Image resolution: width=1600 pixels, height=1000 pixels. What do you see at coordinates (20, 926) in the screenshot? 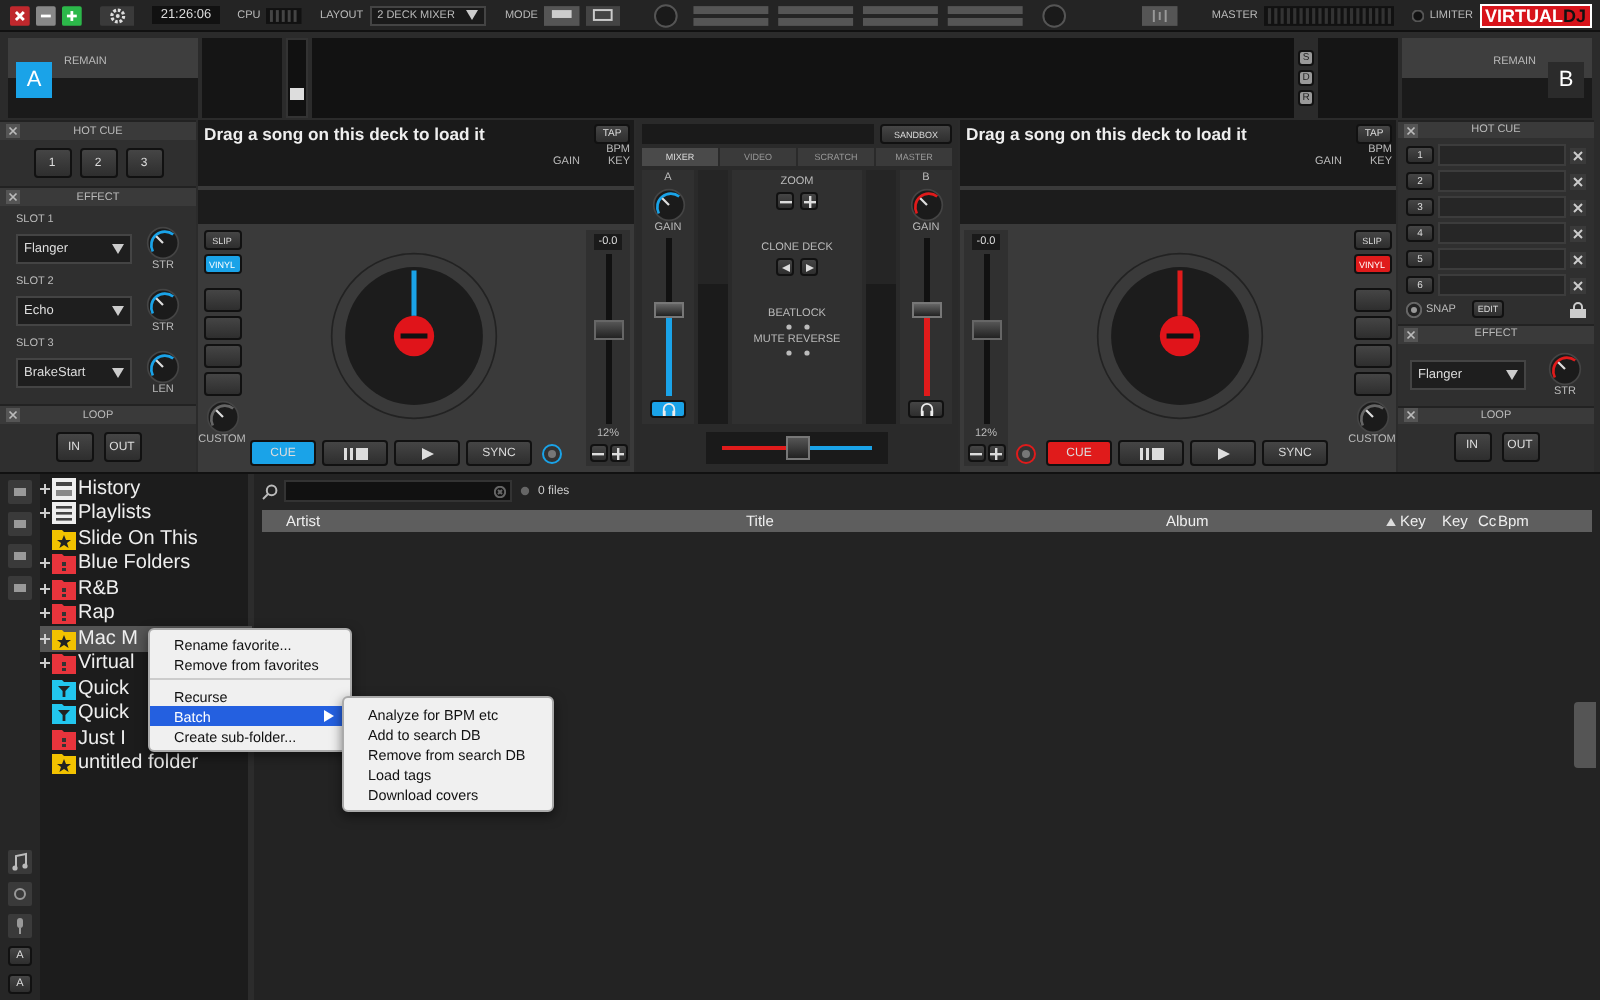
I see `microphone-icon` at bounding box center [20, 926].